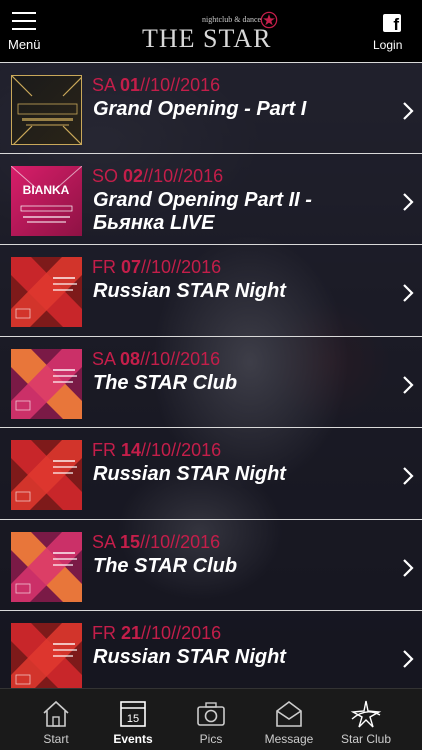 This screenshot has height=750, width=422. What do you see at coordinates (133, 739) in the screenshot?
I see `tab-label: Events` at bounding box center [133, 739].